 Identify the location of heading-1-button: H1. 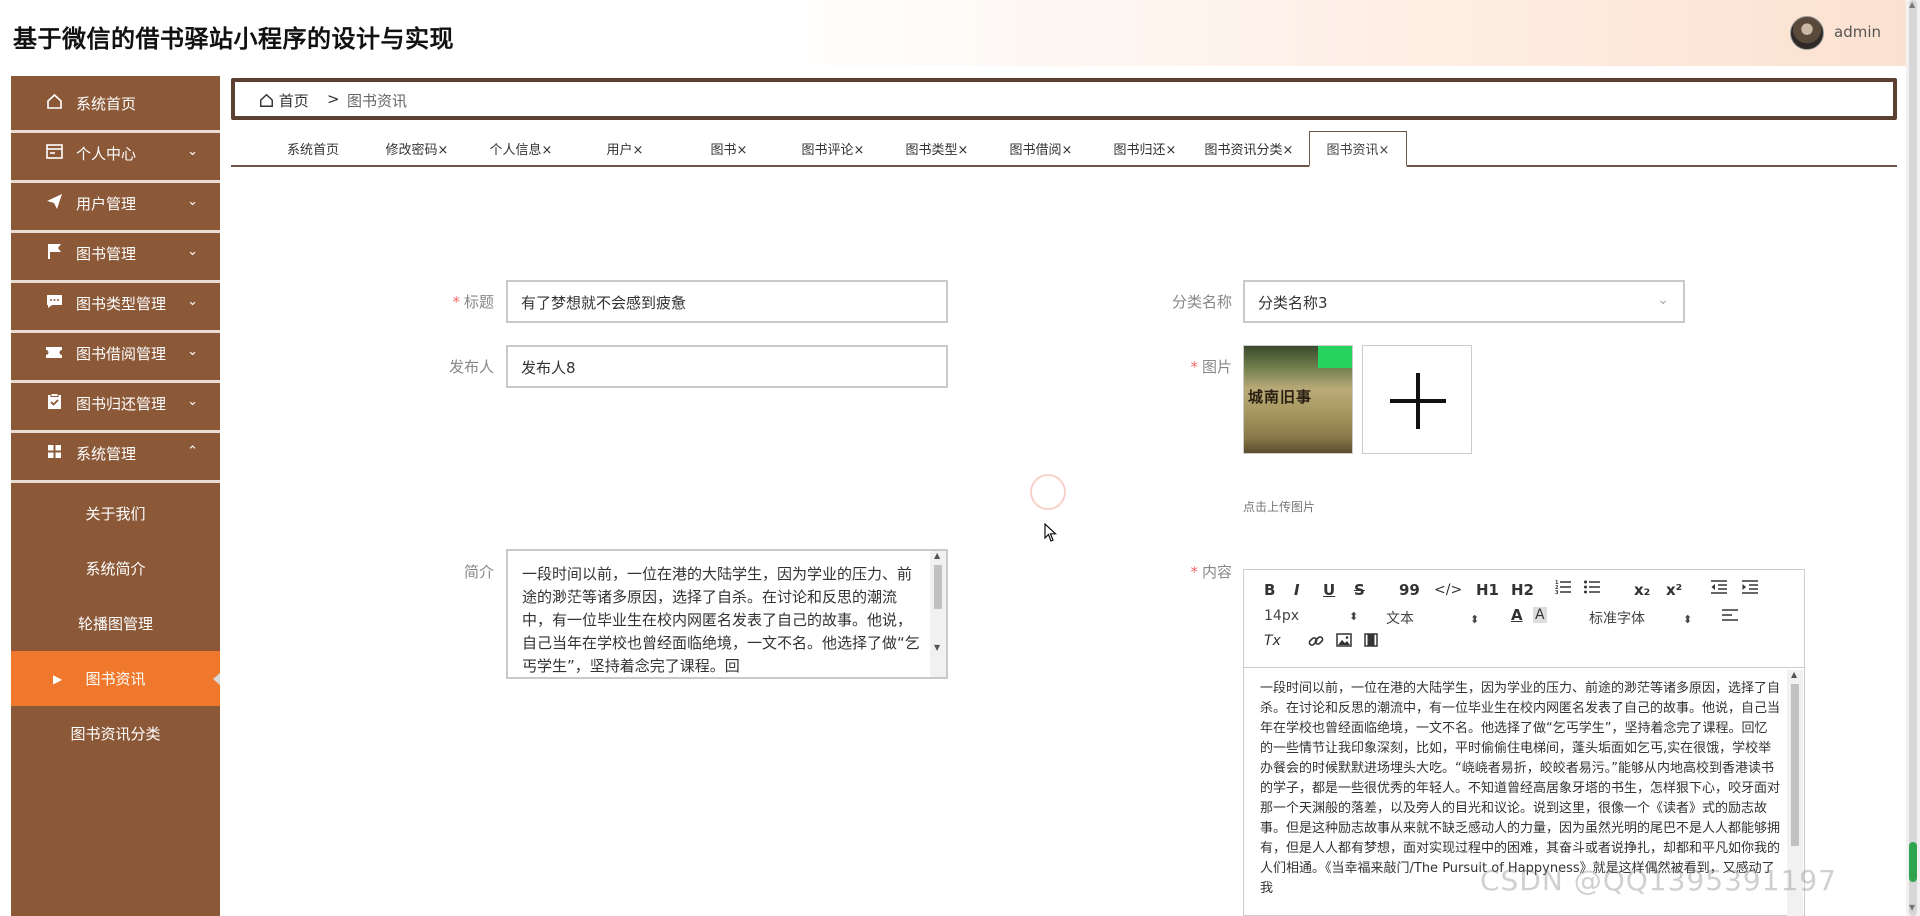
(1487, 590).